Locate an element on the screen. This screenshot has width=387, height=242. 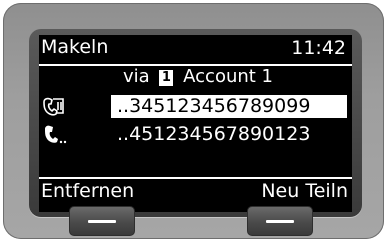
softkey-left-label: Entfernen is located at coordinates (87, 191).